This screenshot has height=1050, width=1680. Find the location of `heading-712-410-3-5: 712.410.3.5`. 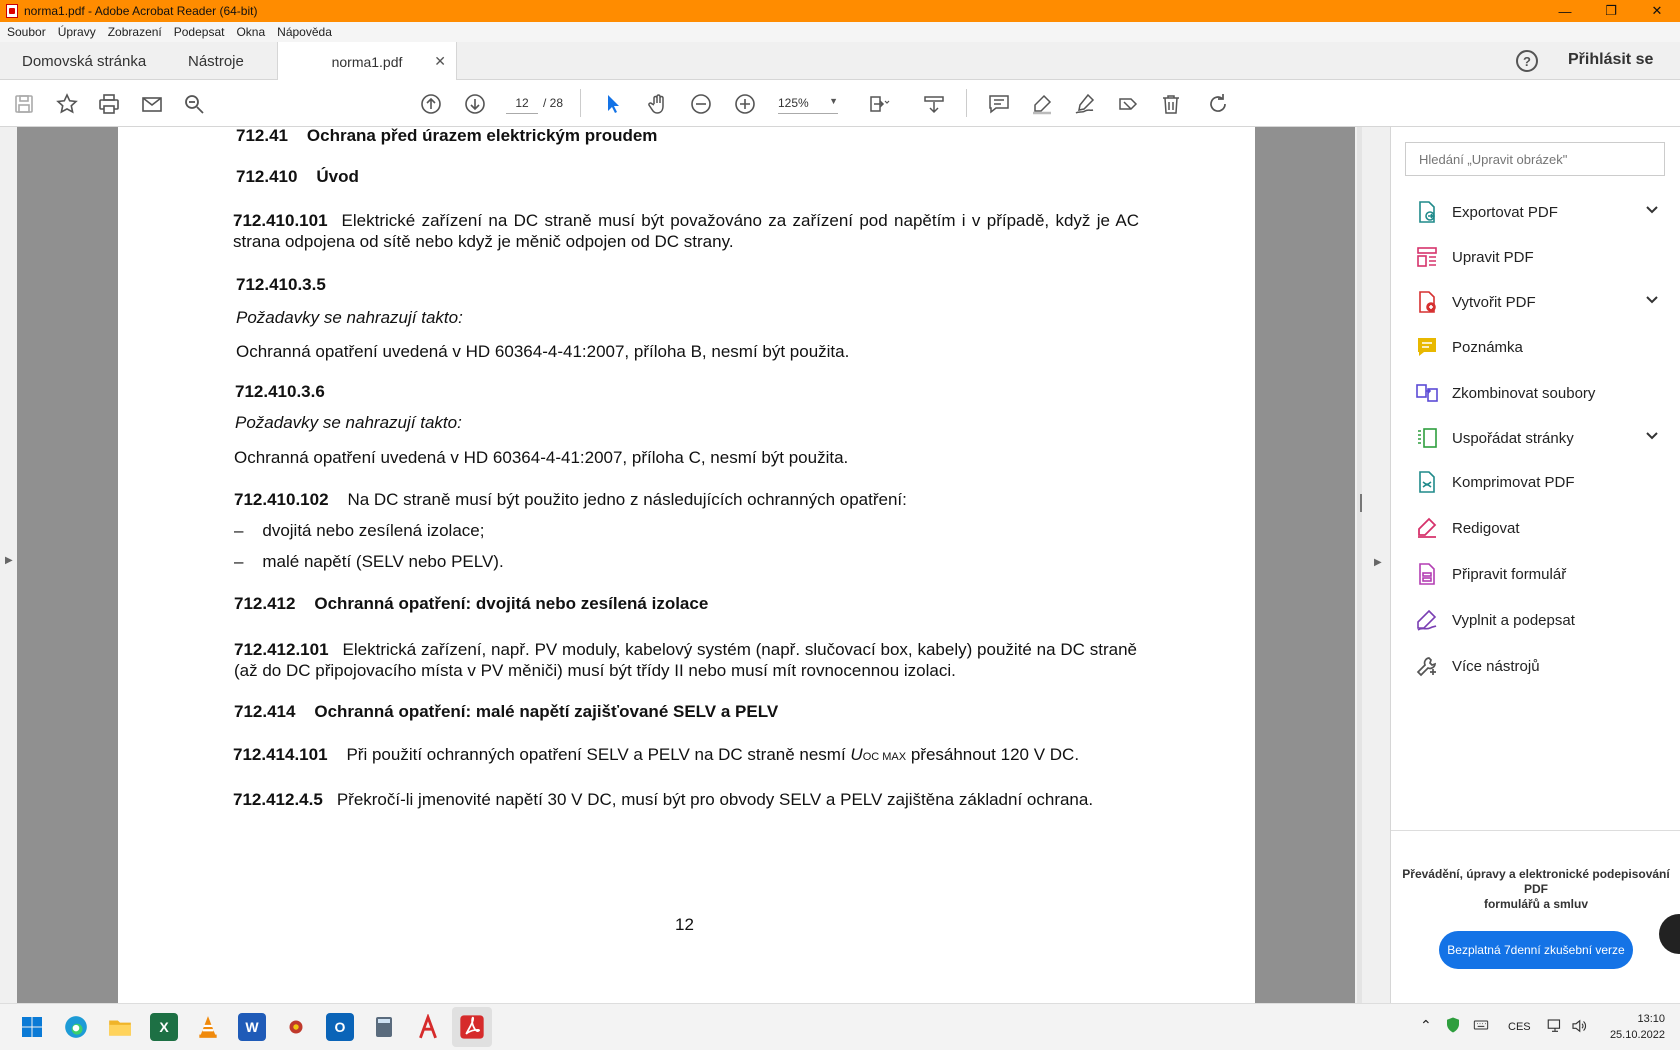

heading-712-410-3-5: 712.410.3.5 is located at coordinates (281, 284).